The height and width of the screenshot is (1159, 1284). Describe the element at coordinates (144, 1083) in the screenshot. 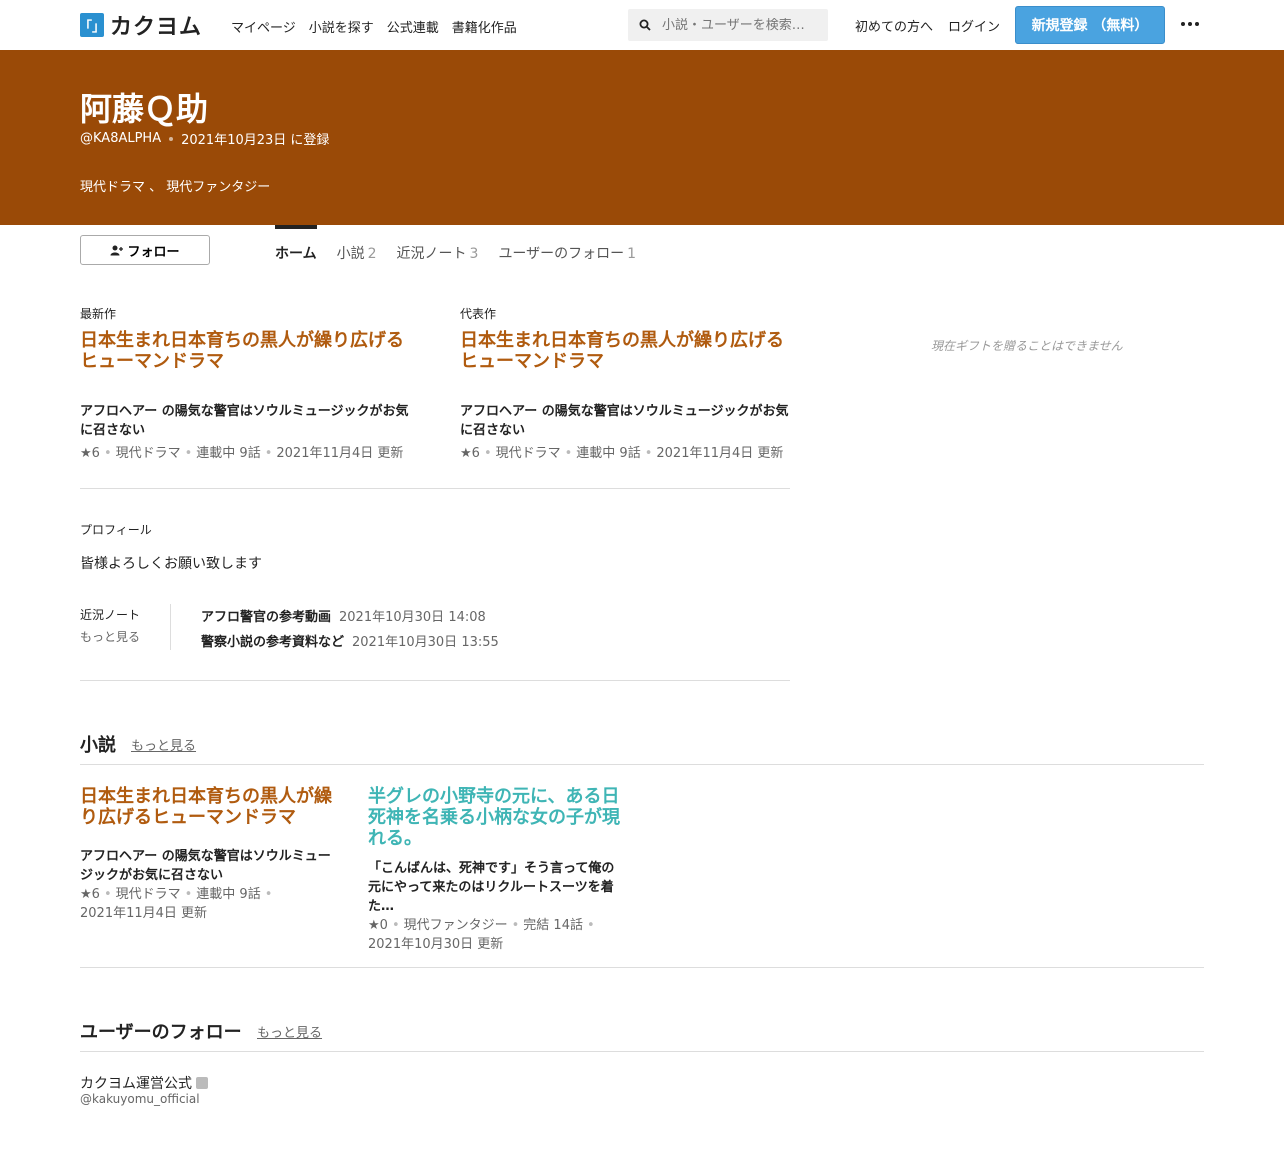

I see `followed-user-name: カクヨム運営公式` at that location.